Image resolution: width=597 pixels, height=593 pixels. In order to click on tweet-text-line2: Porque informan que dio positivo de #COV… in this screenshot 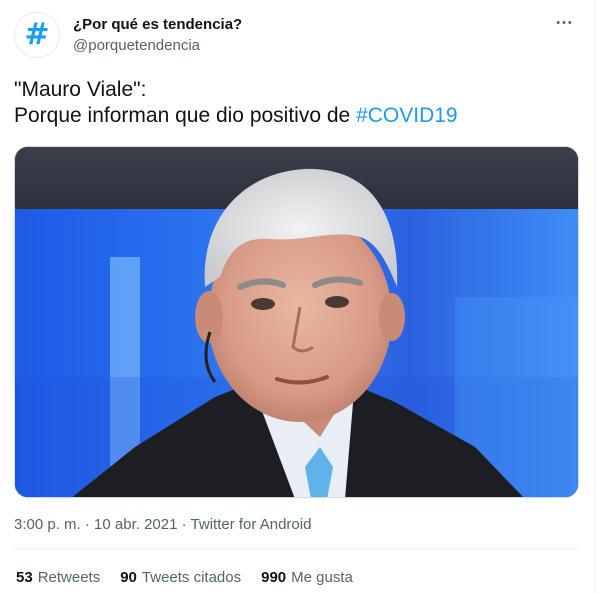, I will do `click(294, 116)`.